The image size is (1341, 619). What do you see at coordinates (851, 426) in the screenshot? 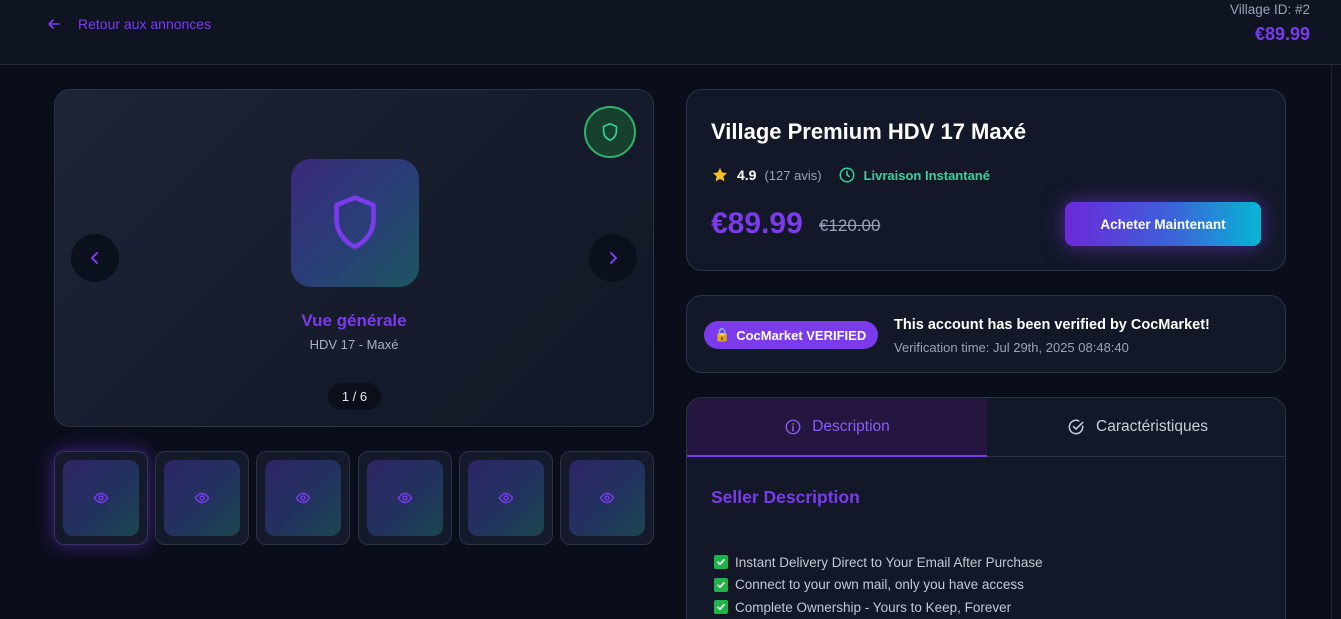
I see `tab-description-label: Description` at bounding box center [851, 426].